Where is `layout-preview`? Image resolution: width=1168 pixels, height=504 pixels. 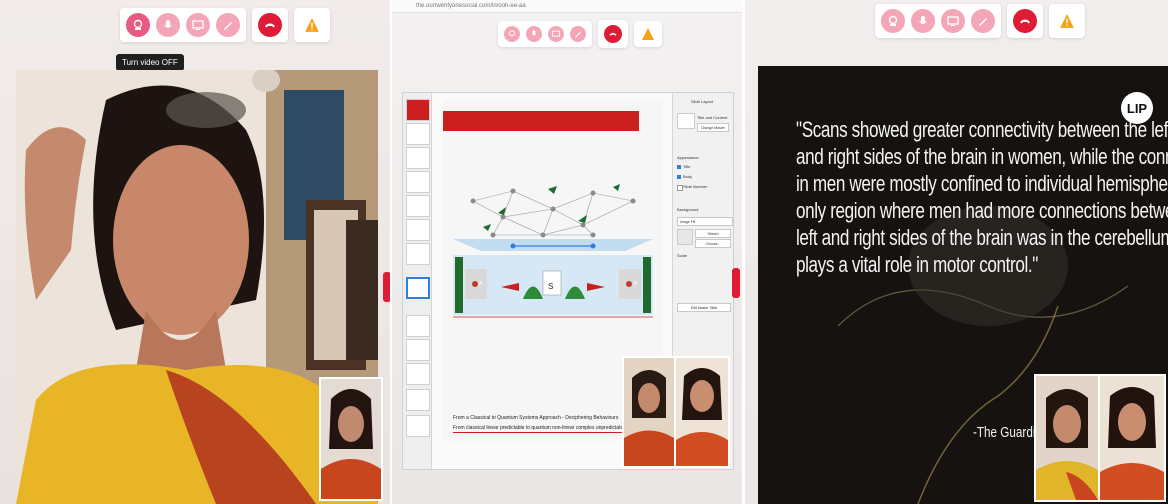 layout-preview is located at coordinates (686, 121).